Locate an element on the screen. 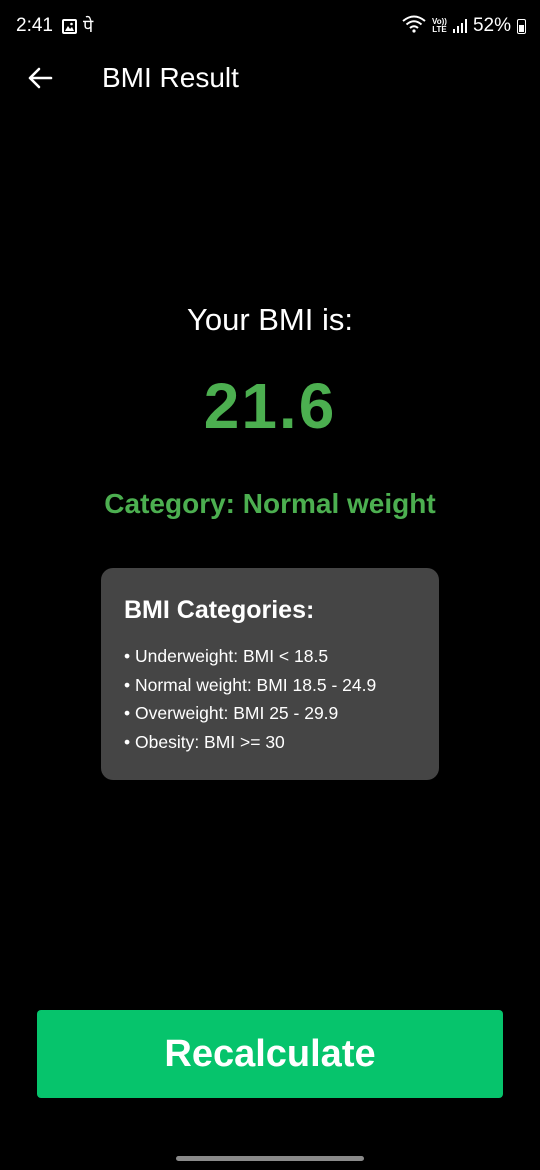 This screenshot has width=540, height=1170. status-system-icons: Vo)) LTE 52% is located at coordinates (464, 26).